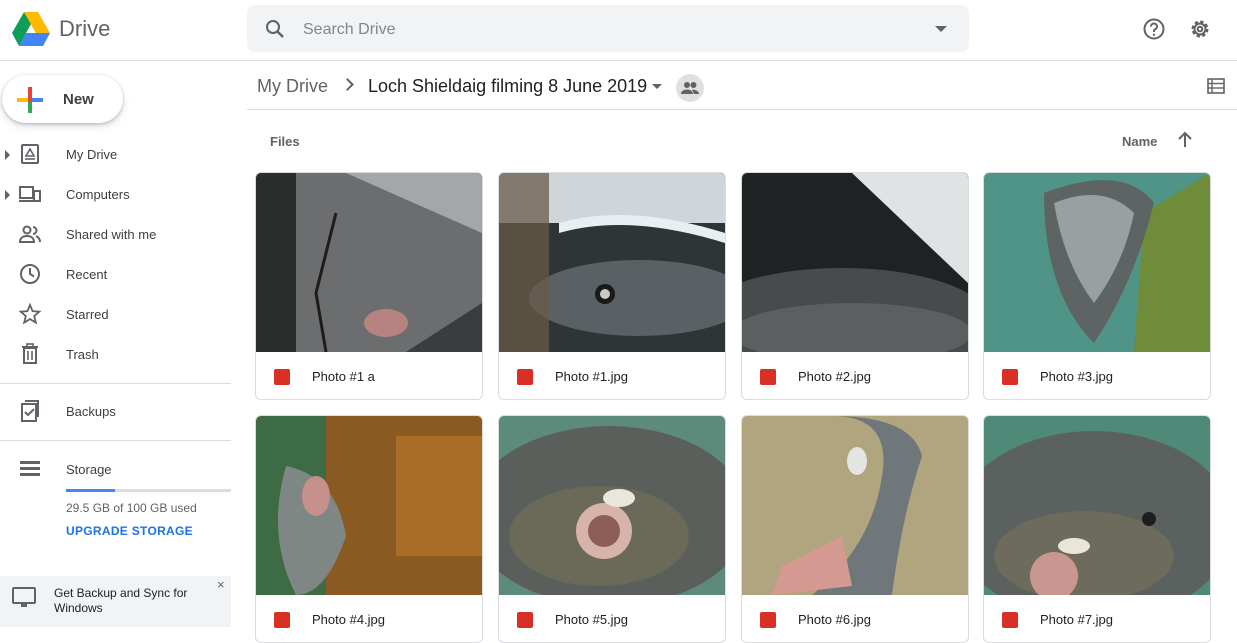  I want to click on sidebar-item-label: My Drive, so click(92, 154).